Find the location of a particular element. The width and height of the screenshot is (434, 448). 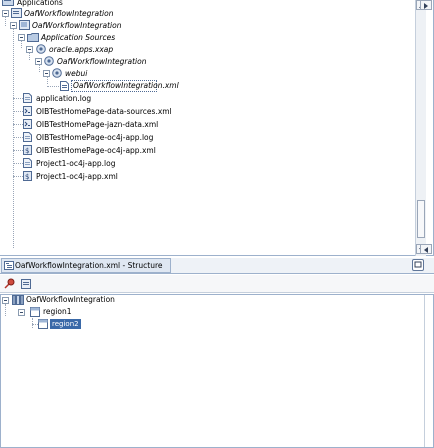

tree-node-oc4j-app-log: OIBTestHomePage-oc4j-app.log is located at coordinates (94, 137).